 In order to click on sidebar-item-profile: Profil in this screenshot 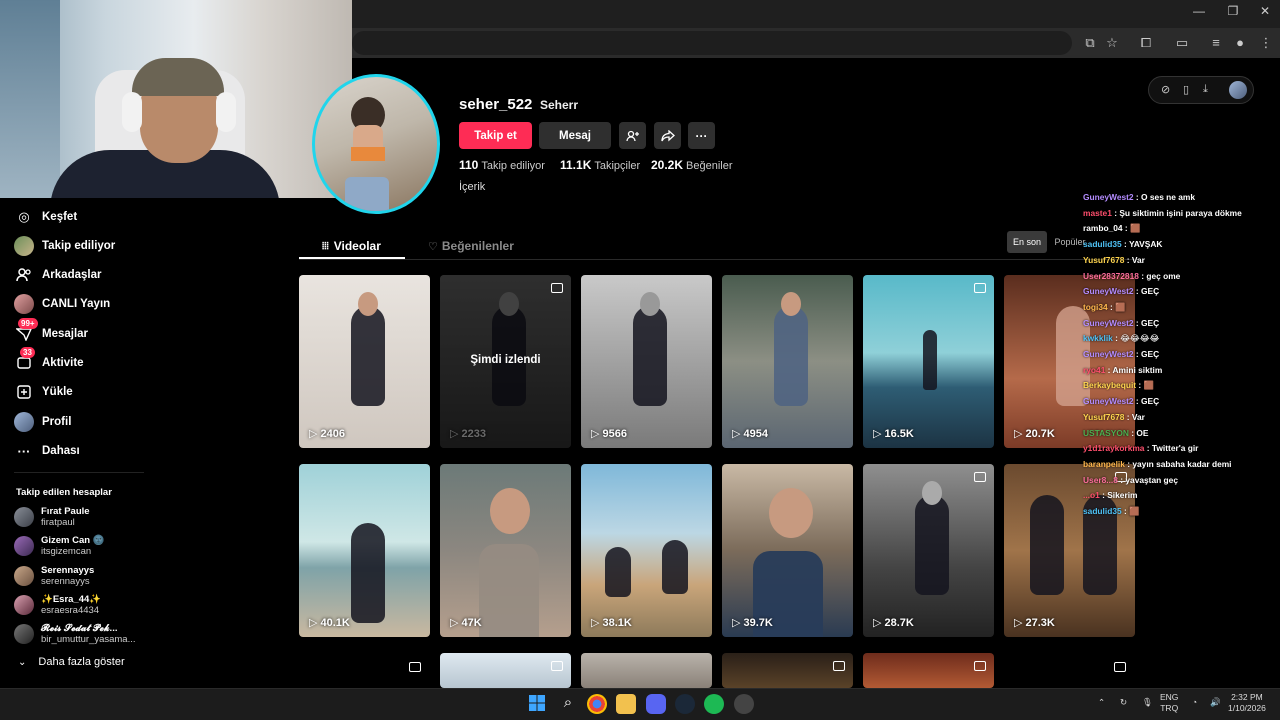, I will do `click(42, 422)`.